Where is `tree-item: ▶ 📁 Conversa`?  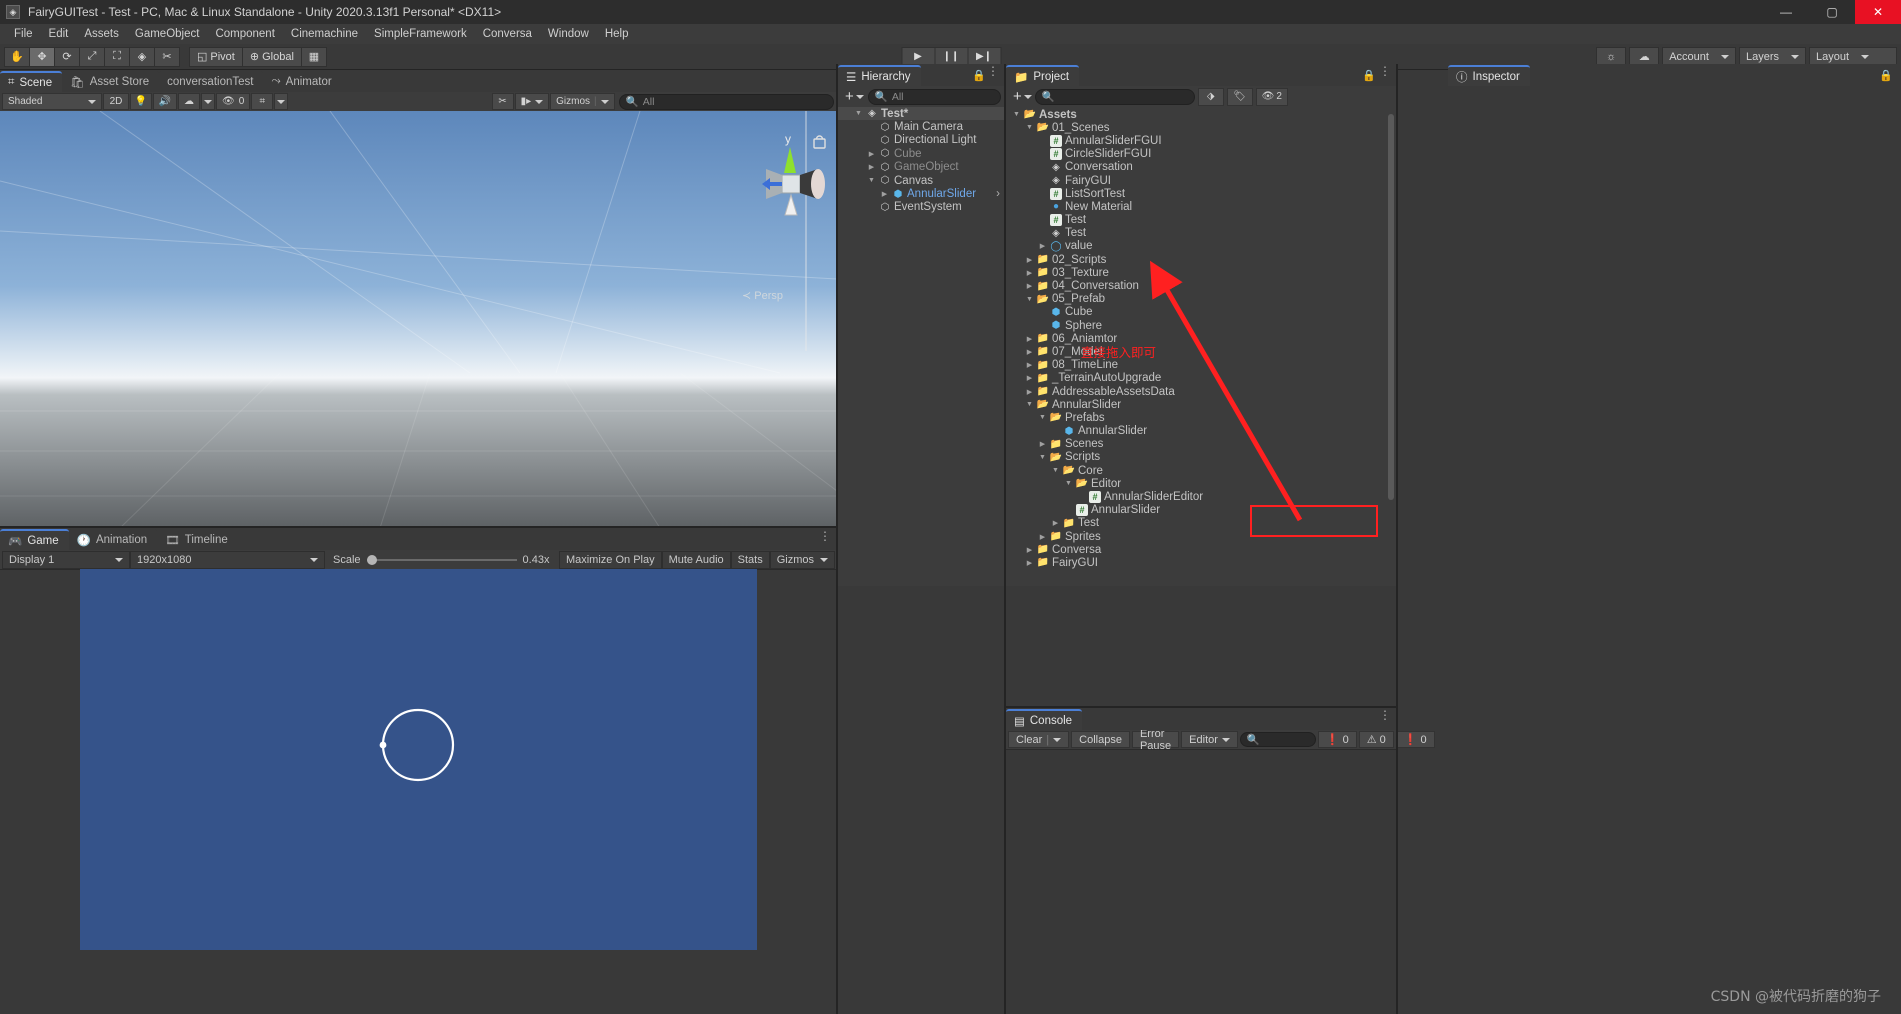 tree-item: ▶ 📁 Conversa is located at coordinates (1201, 549).